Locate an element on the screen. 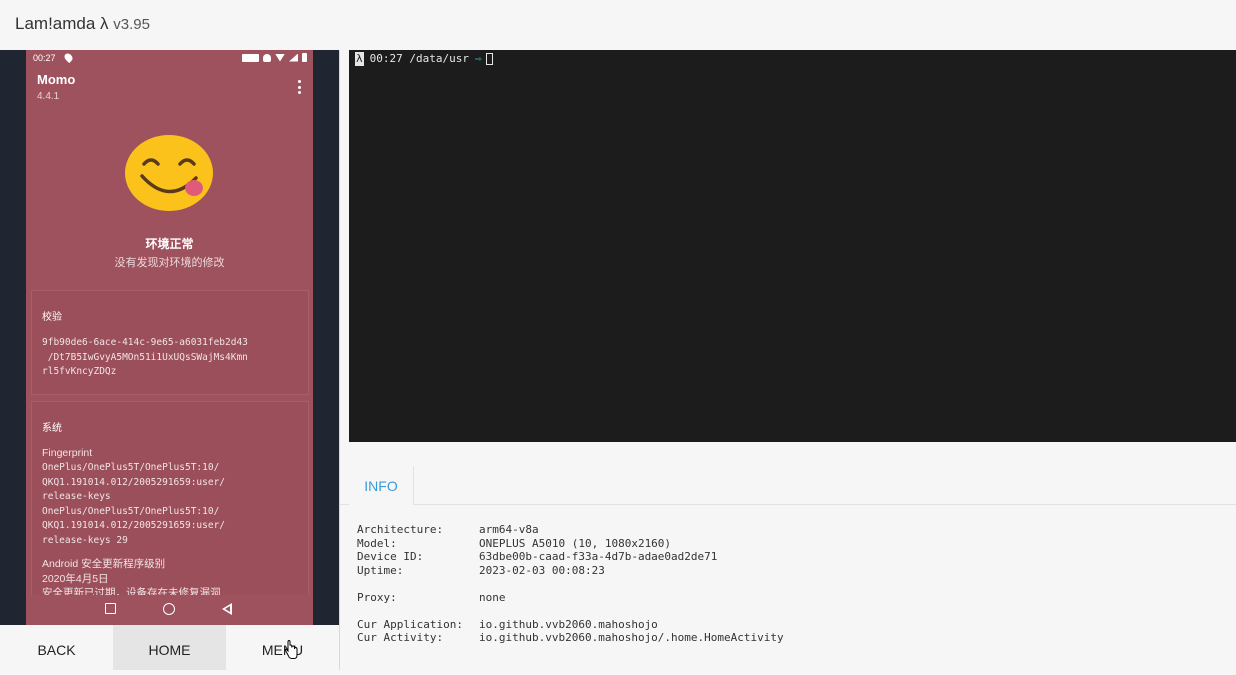  info-row-model: Model: ONEPLUS A5010 (10, 1080x2160) is located at coordinates (570, 544).